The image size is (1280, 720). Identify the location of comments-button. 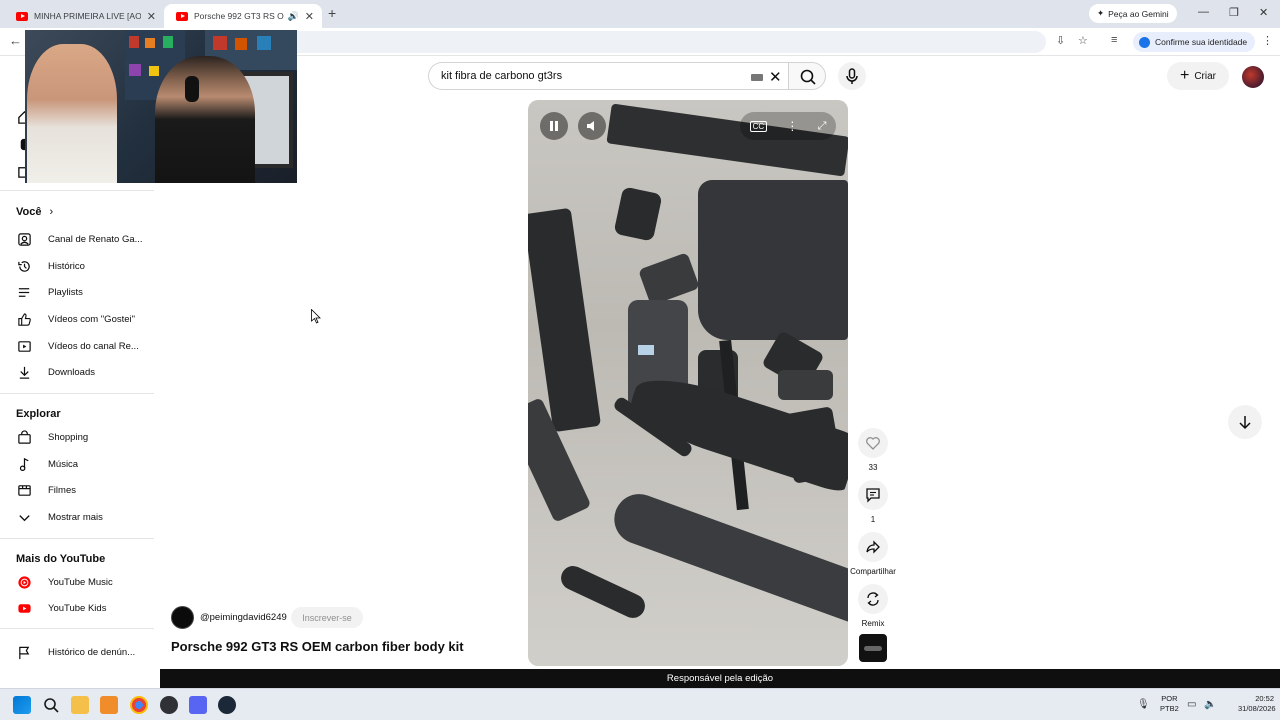
(873, 495).